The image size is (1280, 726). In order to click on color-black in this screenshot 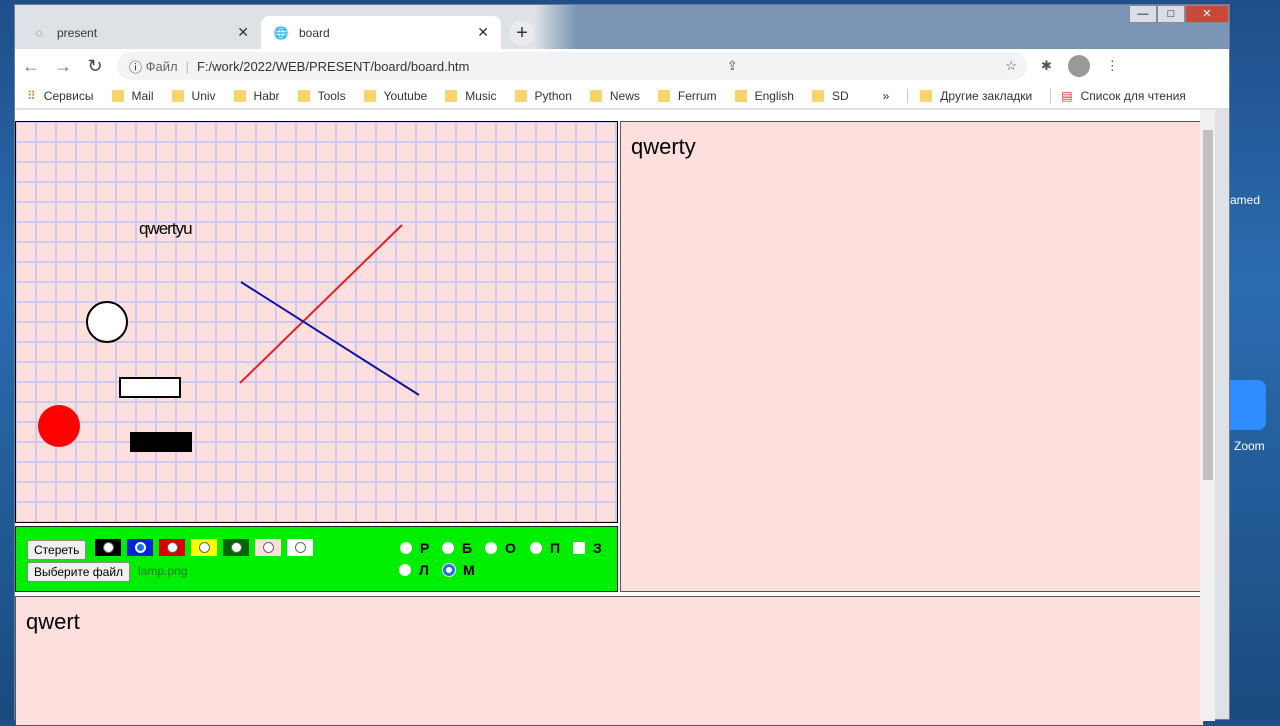, I will do `click(108, 547)`.